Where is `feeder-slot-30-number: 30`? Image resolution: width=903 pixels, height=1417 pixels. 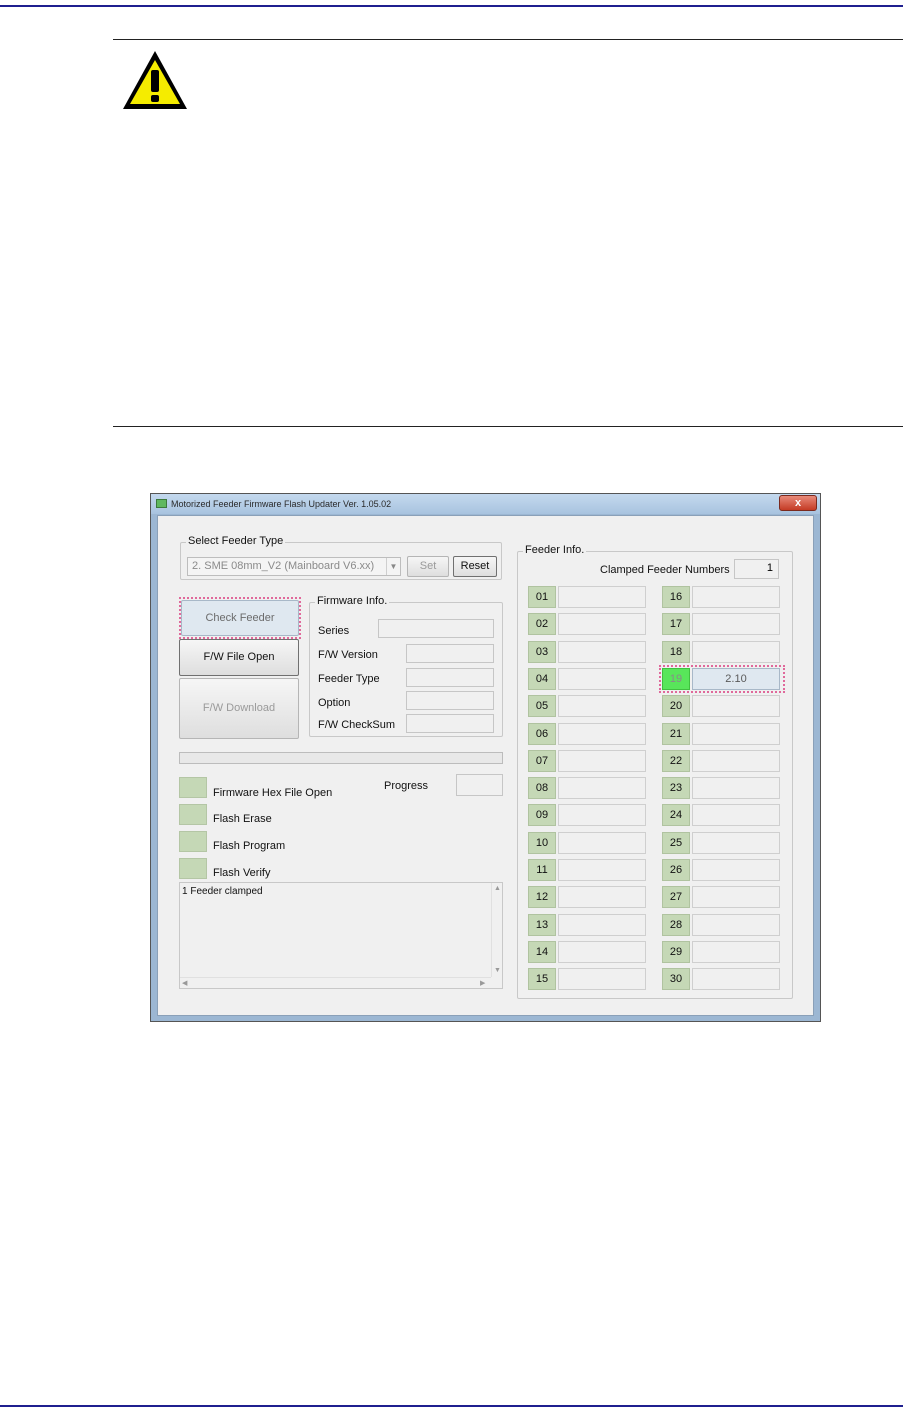
feeder-slot-30-number: 30 is located at coordinates (676, 979).